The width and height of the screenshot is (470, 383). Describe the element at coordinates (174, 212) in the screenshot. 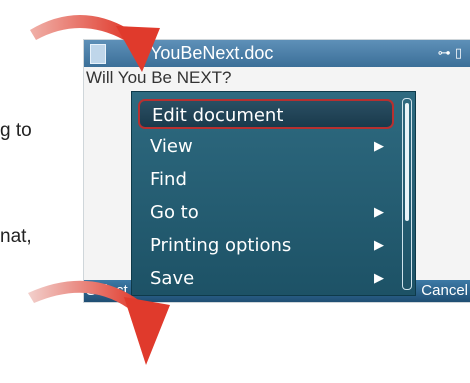

I see `menu-item-label: Go to` at that location.